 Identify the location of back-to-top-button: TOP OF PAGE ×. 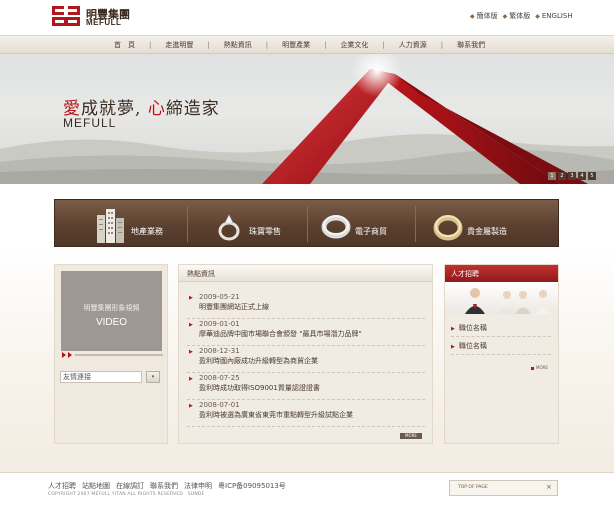
(503, 488).